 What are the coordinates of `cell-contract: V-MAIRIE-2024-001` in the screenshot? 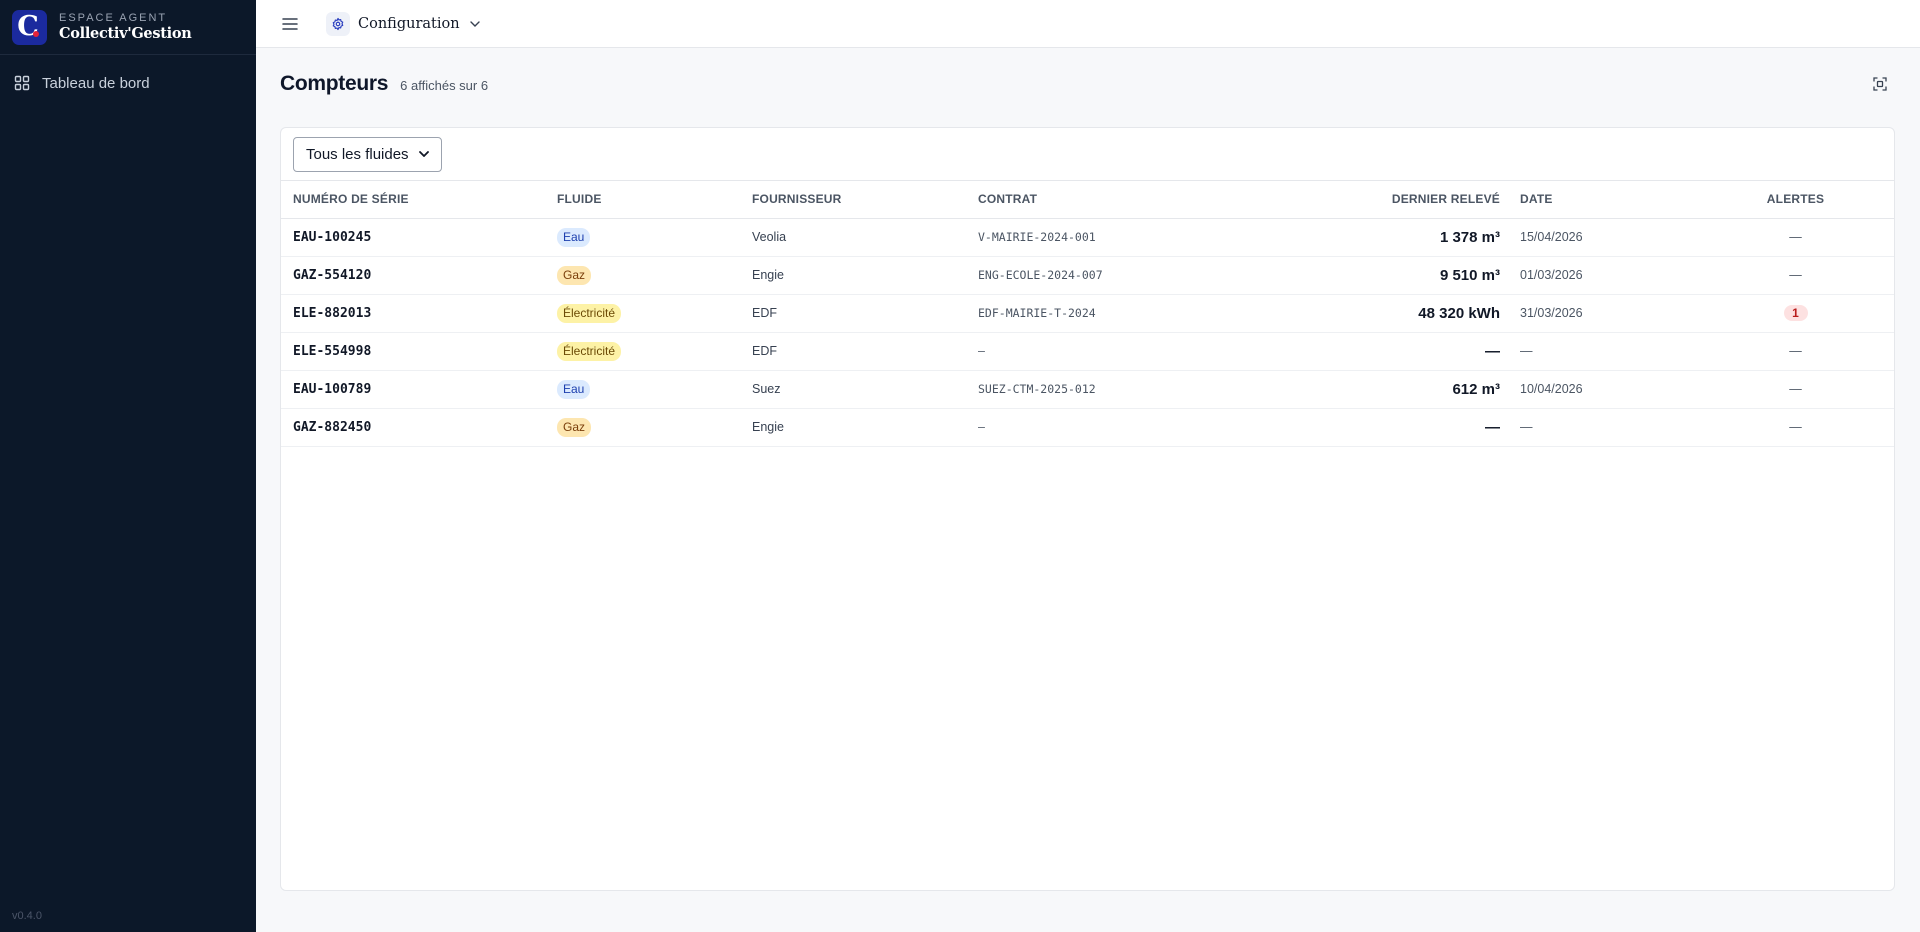 It's located at (1103, 237).